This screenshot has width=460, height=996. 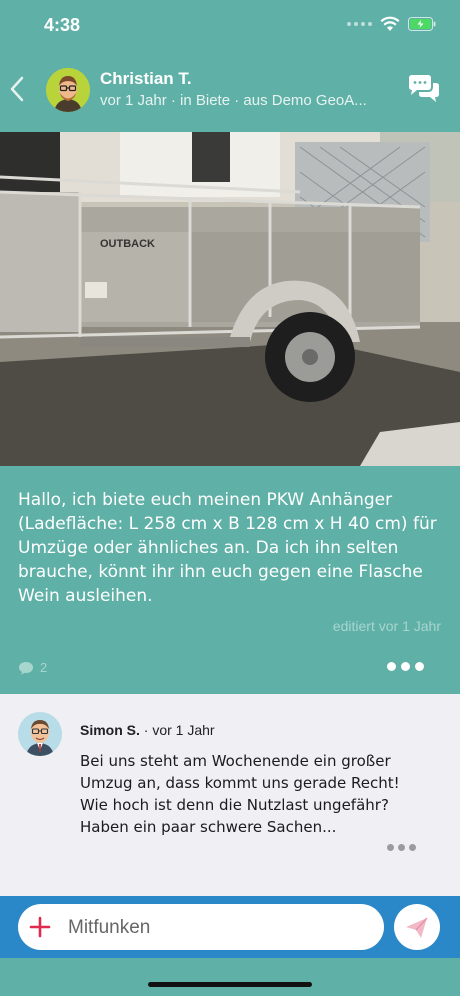 What do you see at coordinates (230, 984) in the screenshot?
I see `home-indicator` at bounding box center [230, 984].